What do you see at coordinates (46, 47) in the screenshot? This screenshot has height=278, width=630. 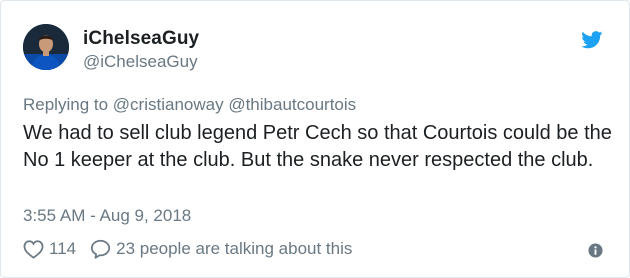 I see `avatar` at bounding box center [46, 47].